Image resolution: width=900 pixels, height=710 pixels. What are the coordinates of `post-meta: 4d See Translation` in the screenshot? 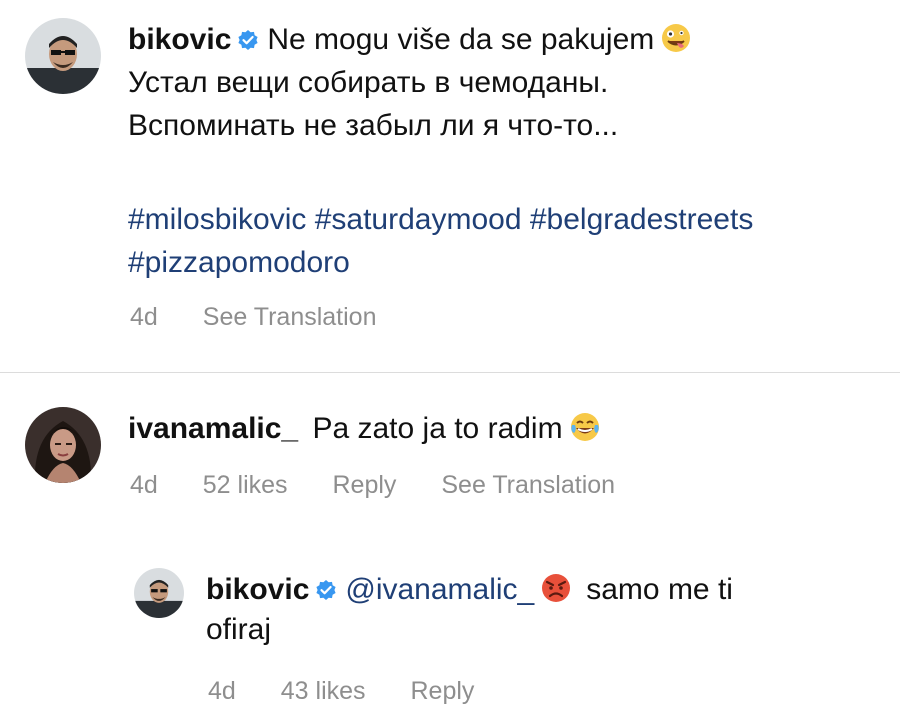 It's located at (253, 317).